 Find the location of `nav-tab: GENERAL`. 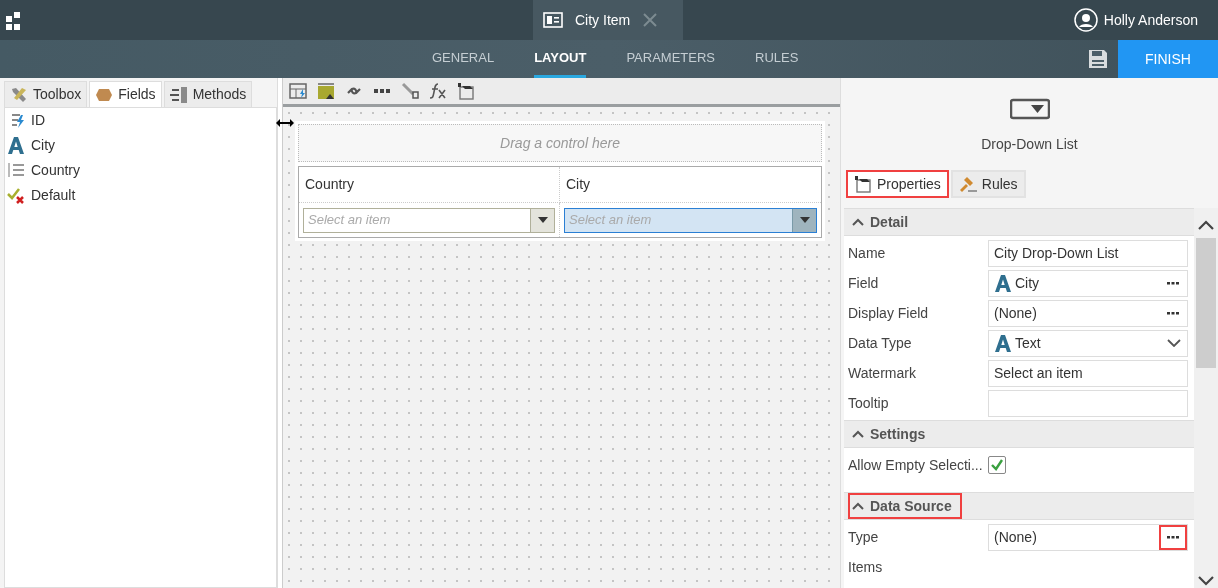

nav-tab: GENERAL is located at coordinates (463, 59).